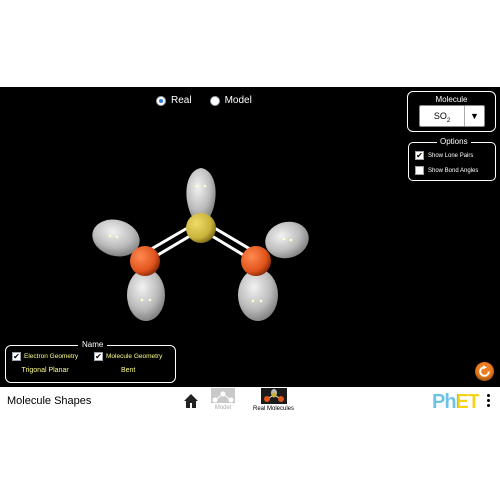 The width and height of the screenshot is (500, 500). I want to click on molecule-geometry-label: Molecule Geometry, so click(134, 356).